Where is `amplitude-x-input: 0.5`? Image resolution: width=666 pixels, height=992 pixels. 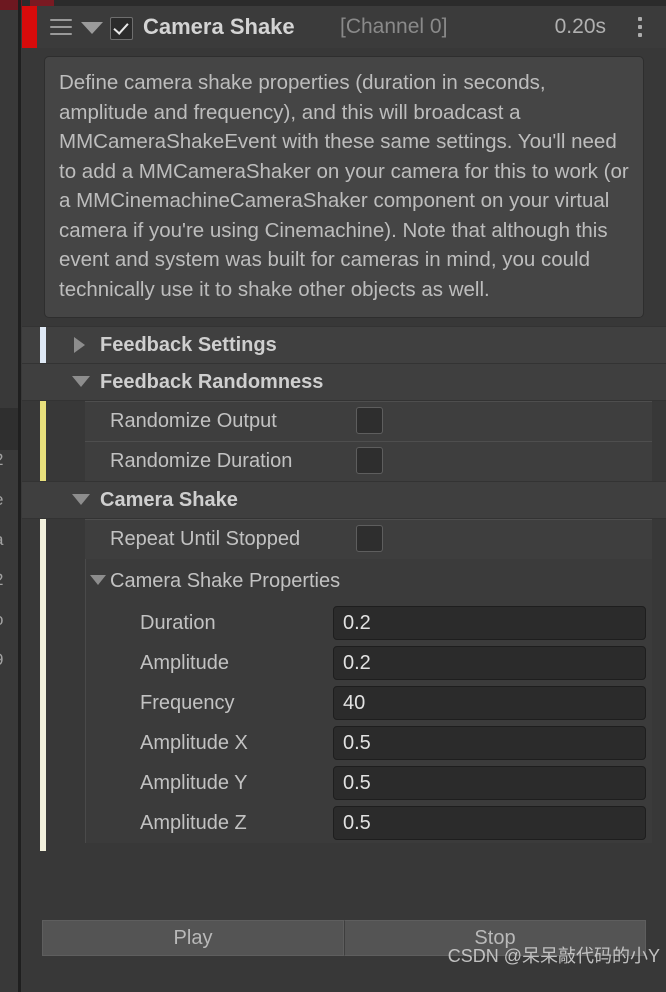 amplitude-x-input: 0.5 is located at coordinates (489, 743).